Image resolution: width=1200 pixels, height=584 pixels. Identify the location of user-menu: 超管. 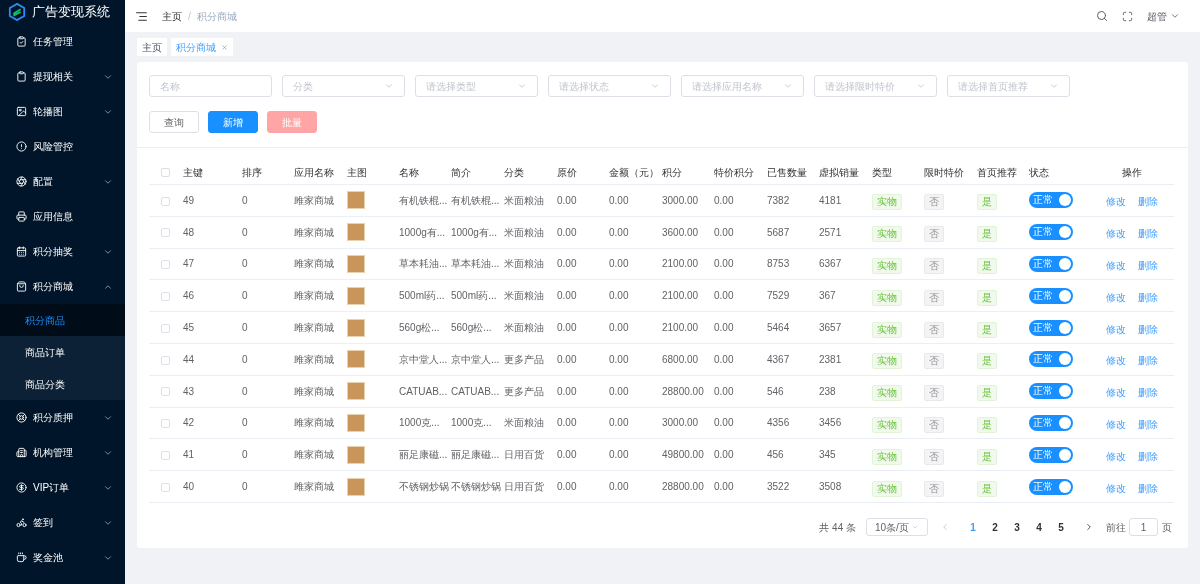
(1157, 16).